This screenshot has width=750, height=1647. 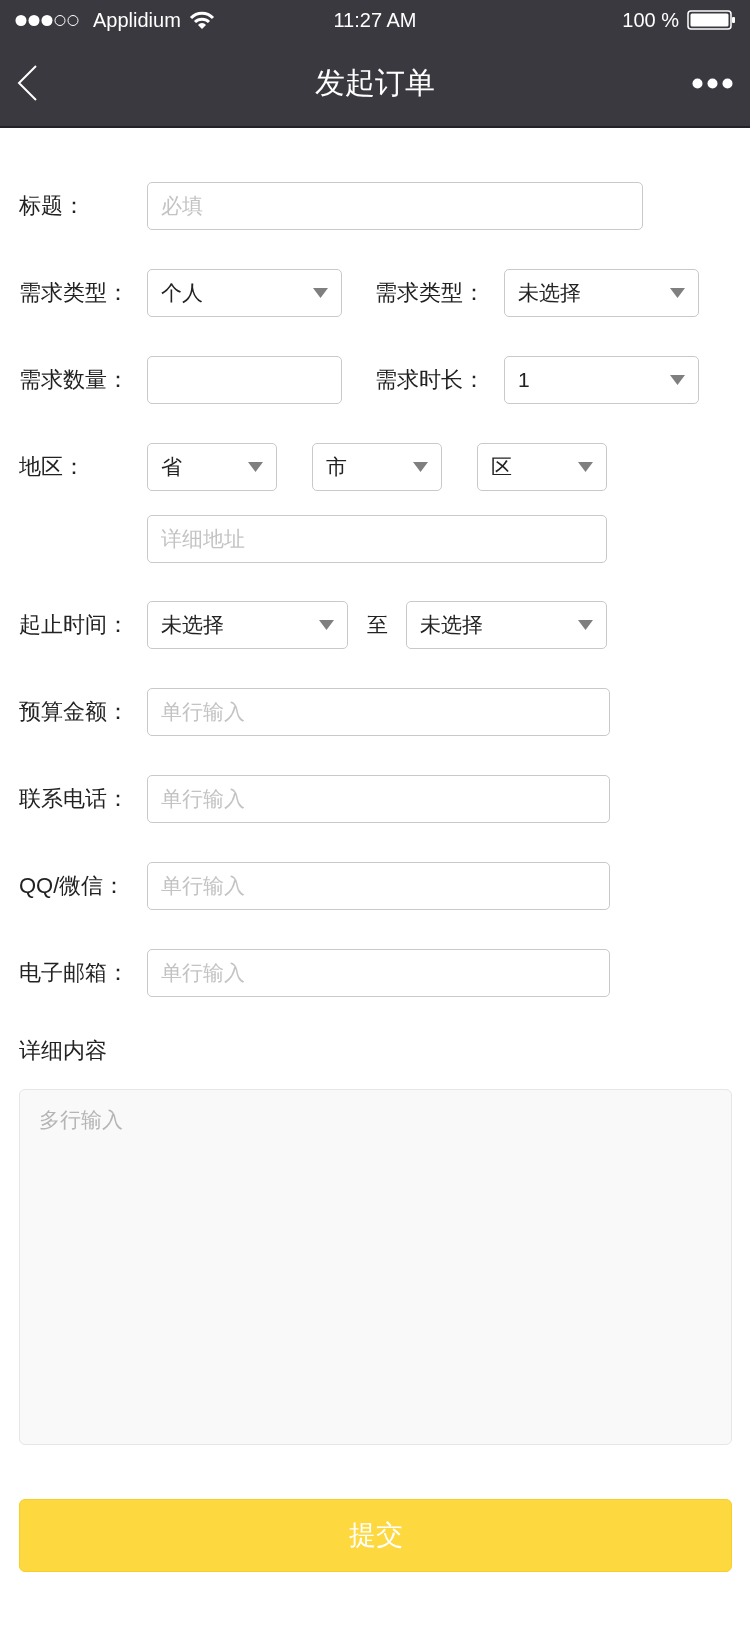 What do you see at coordinates (542, 467) in the screenshot?
I see `dropdown: 区` at bounding box center [542, 467].